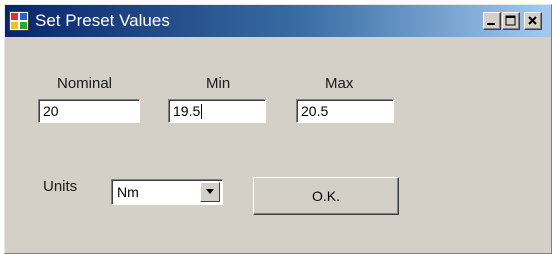 This screenshot has width=552, height=254. What do you see at coordinates (202, 111) in the screenshot?
I see `text-caret` at bounding box center [202, 111].